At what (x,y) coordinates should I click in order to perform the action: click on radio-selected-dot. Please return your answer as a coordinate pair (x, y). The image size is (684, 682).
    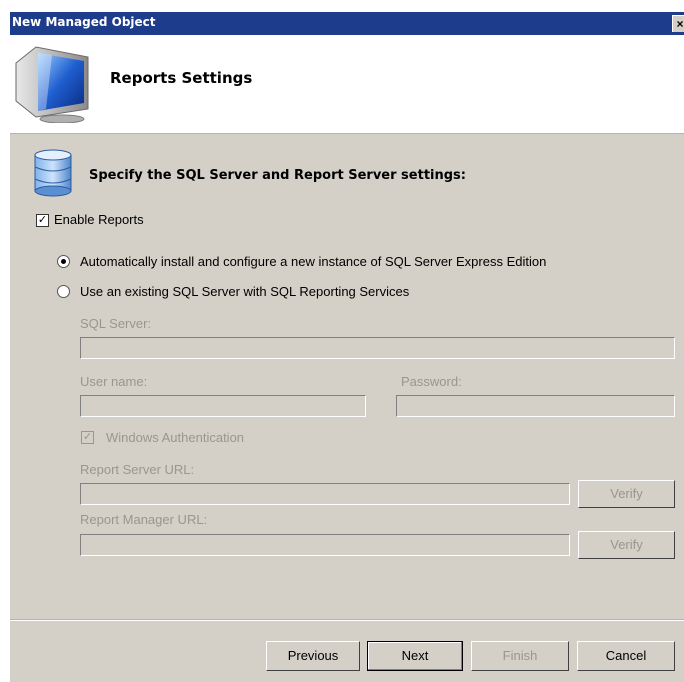
    Looking at the image, I should click on (63, 261).